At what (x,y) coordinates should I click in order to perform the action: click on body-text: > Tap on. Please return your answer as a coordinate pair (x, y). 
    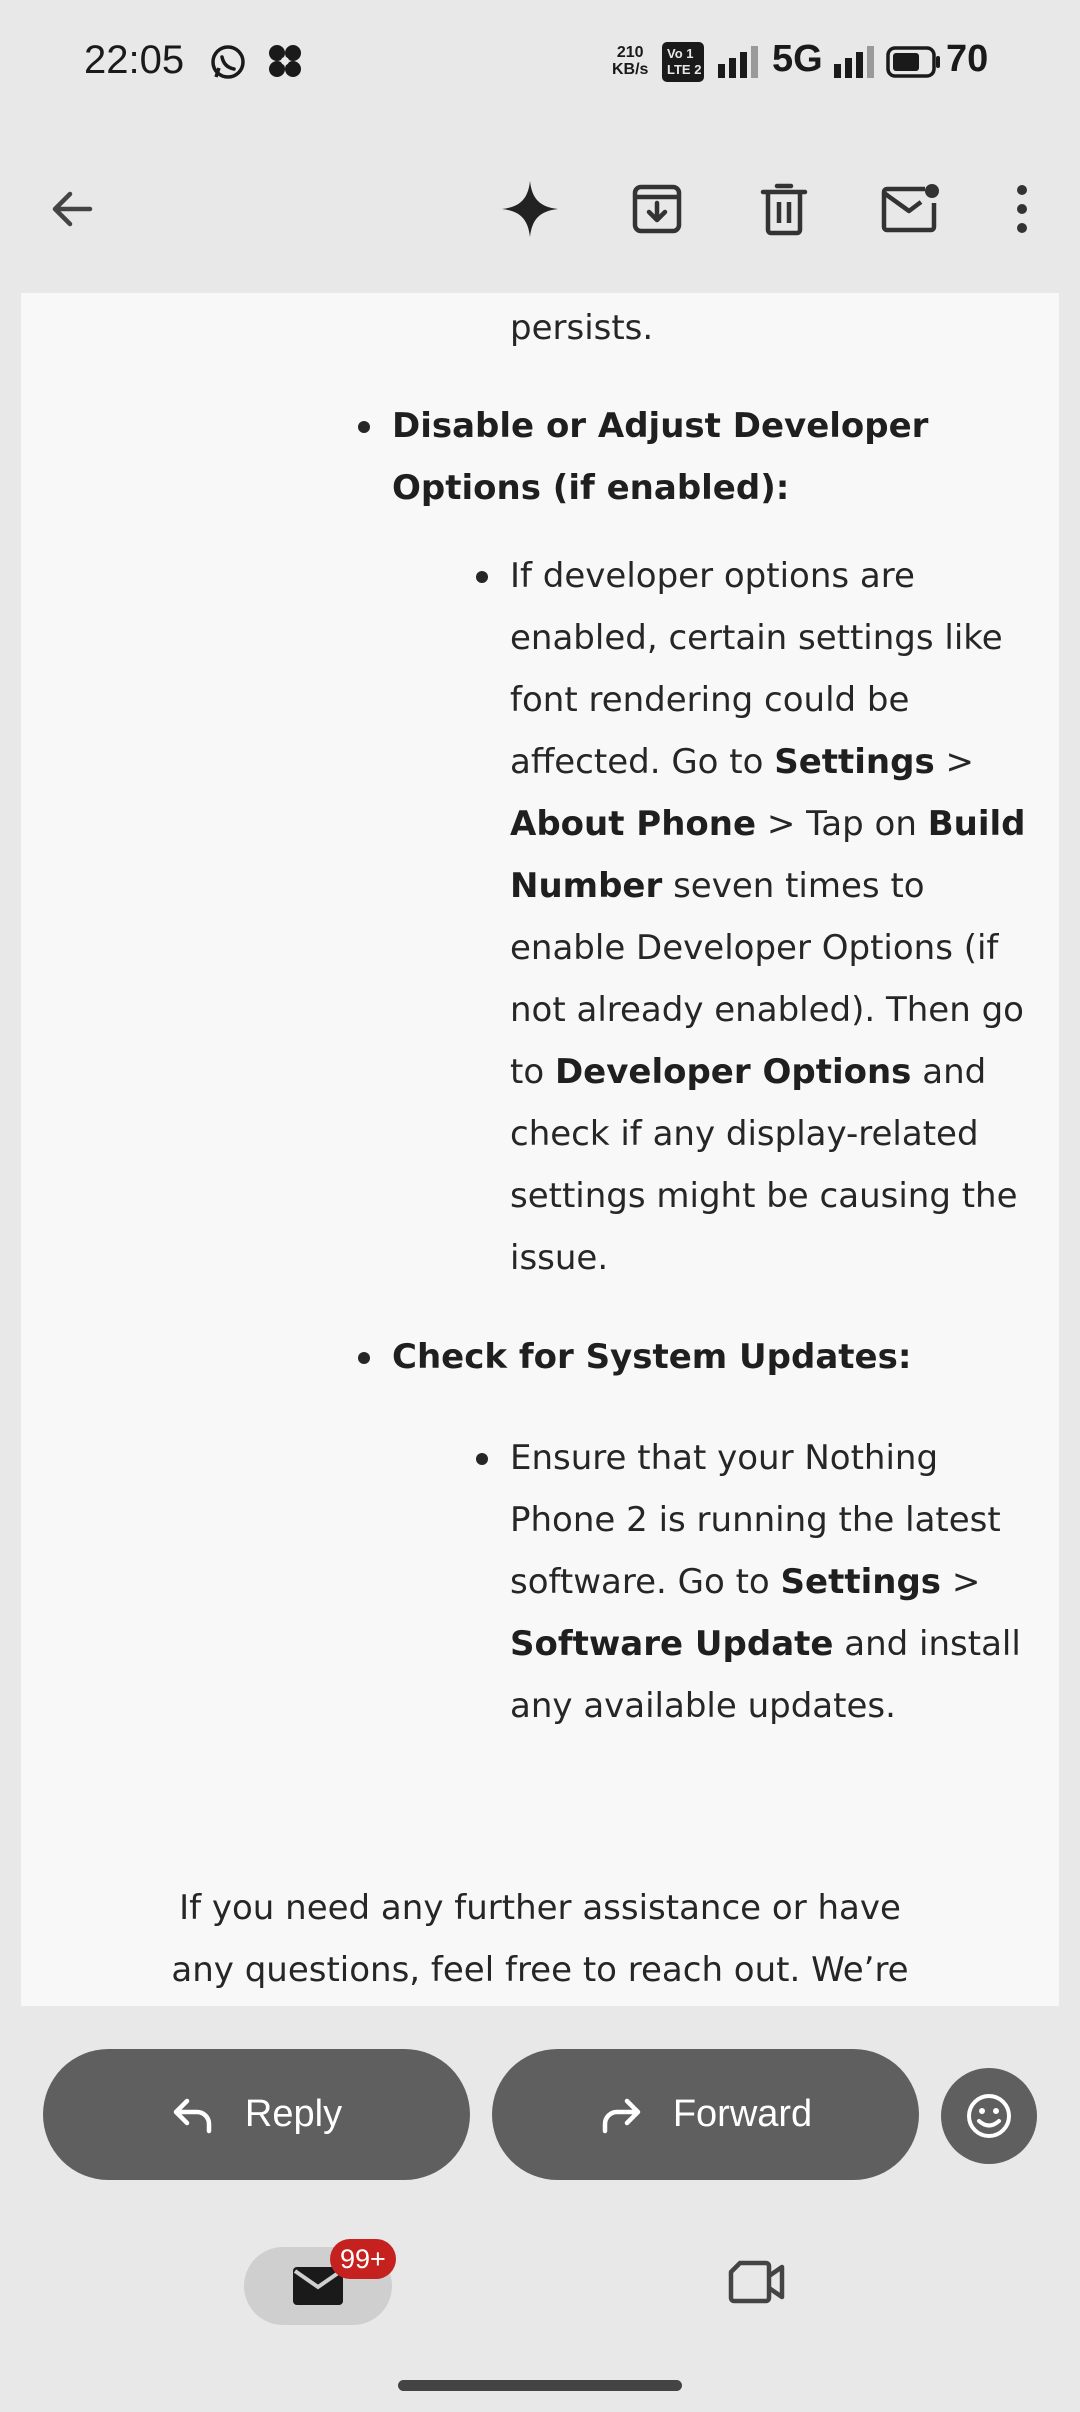
    Looking at the image, I should click on (842, 824).